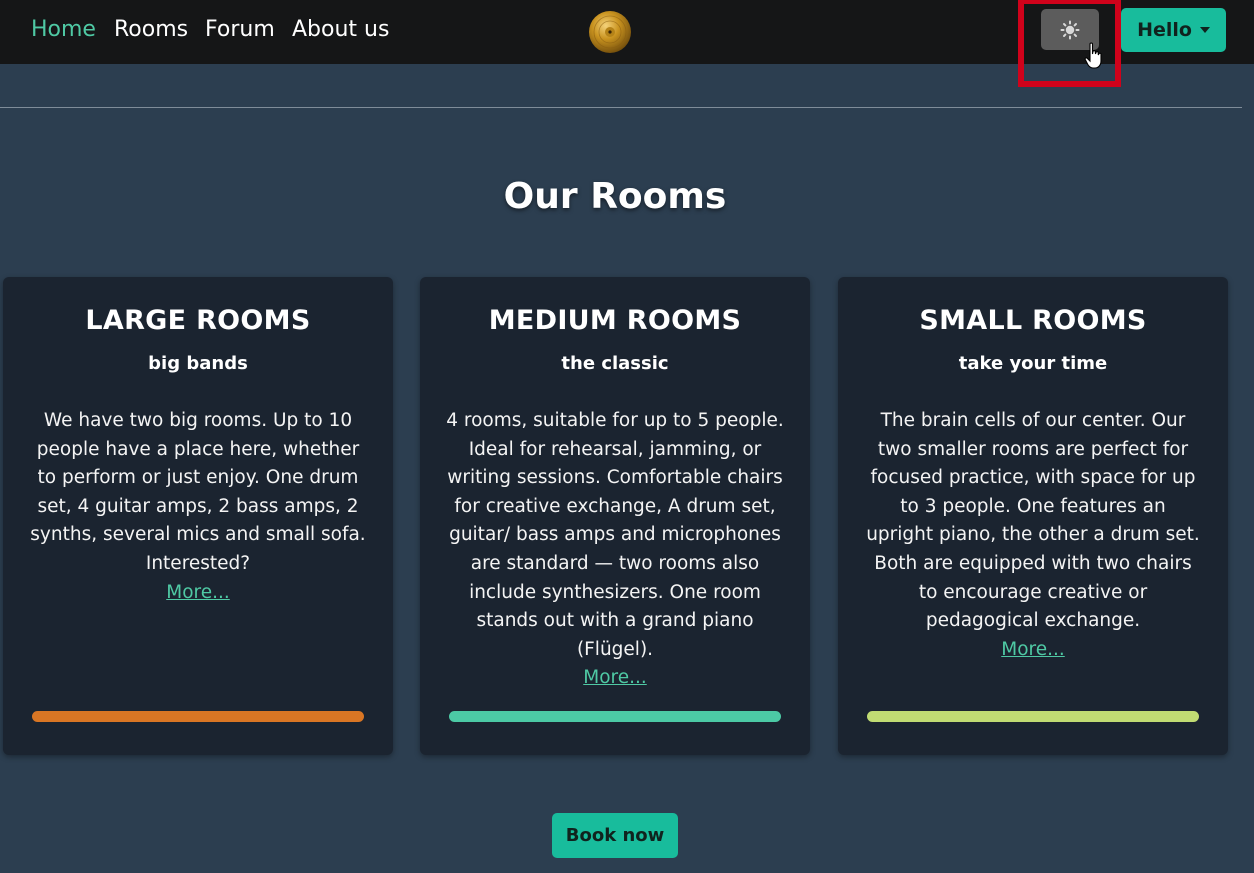 Image resolution: width=1254 pixels, height=873 pixels. What do you see at coordinates (1164, 30) in the screenshot?
I see `user-menu-label: Hello` at bounding box center [1164, 30].